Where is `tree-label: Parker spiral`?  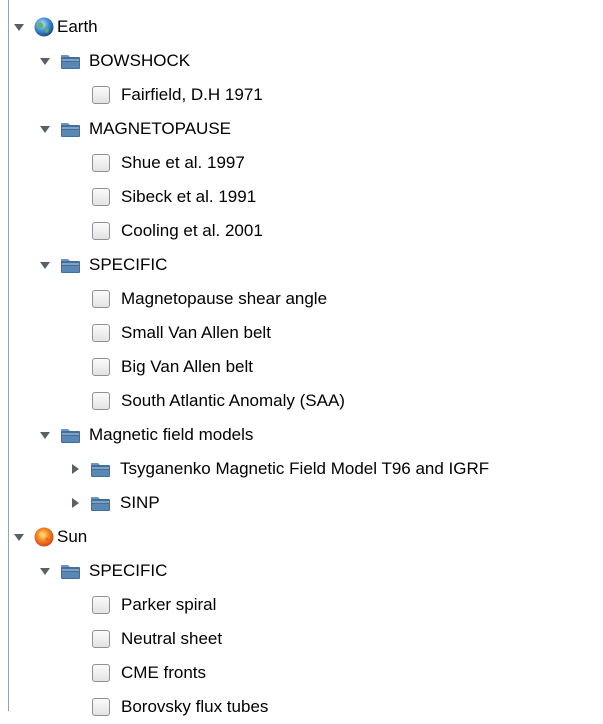 tree-label: Parker spiral is located at coordinates (169, 604).